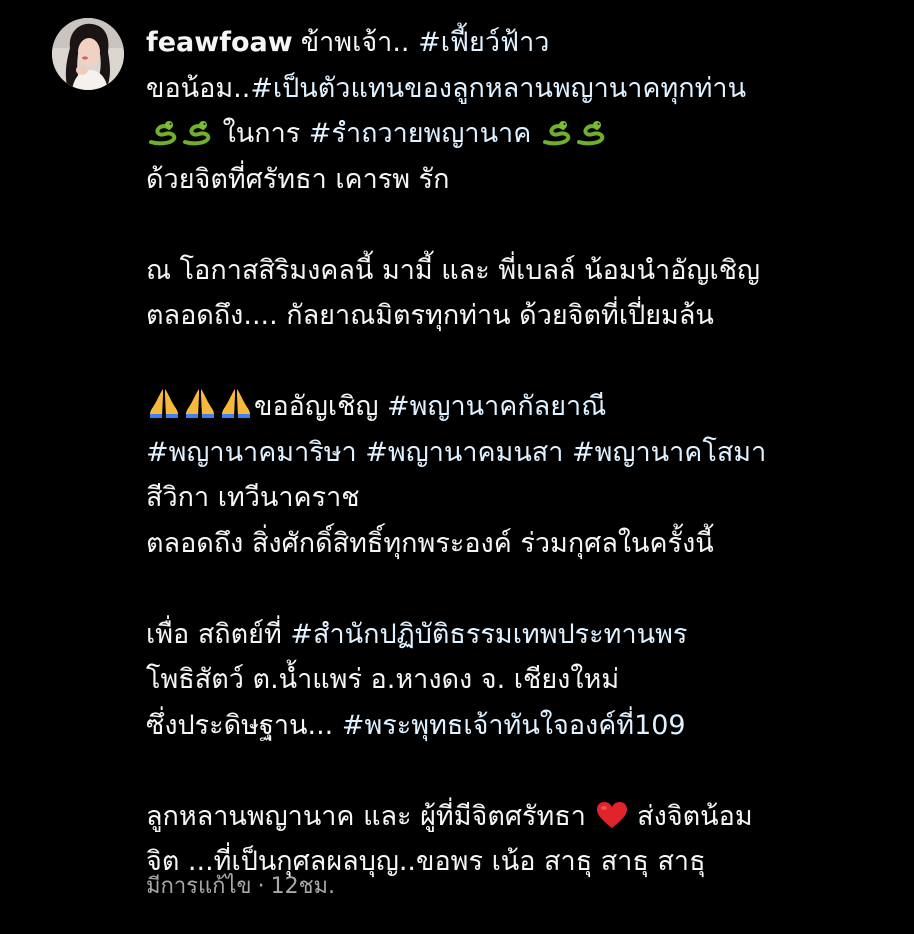 The image size is (914, 934). Describe the element at coordinates (251, 452) in the screenshot. I see `hashtag-link: #พญานาคมาริษา` at that location.